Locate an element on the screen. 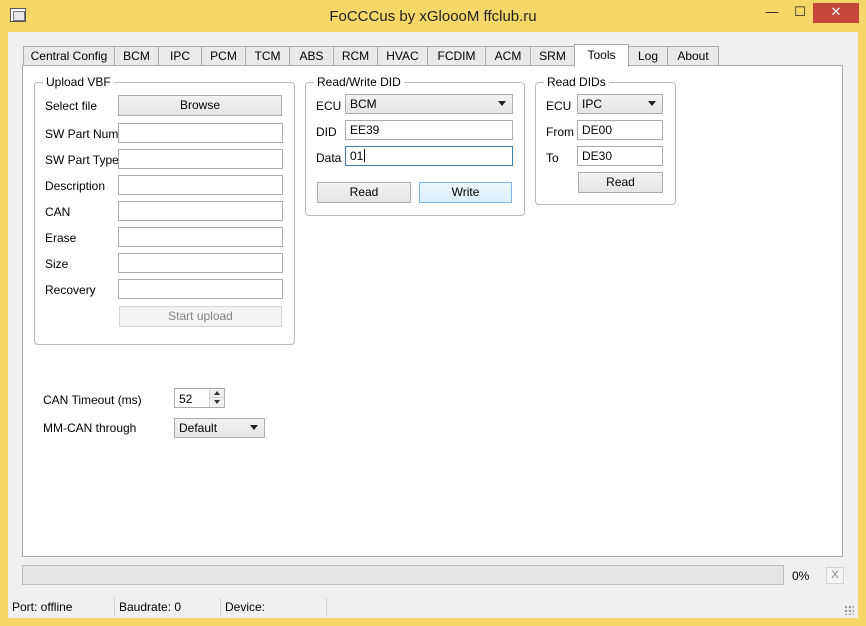 This screenshot has width=866, height=626. status-bar: Port: offline Baudrate: 0 Device: is located at coordinates (433, 607).